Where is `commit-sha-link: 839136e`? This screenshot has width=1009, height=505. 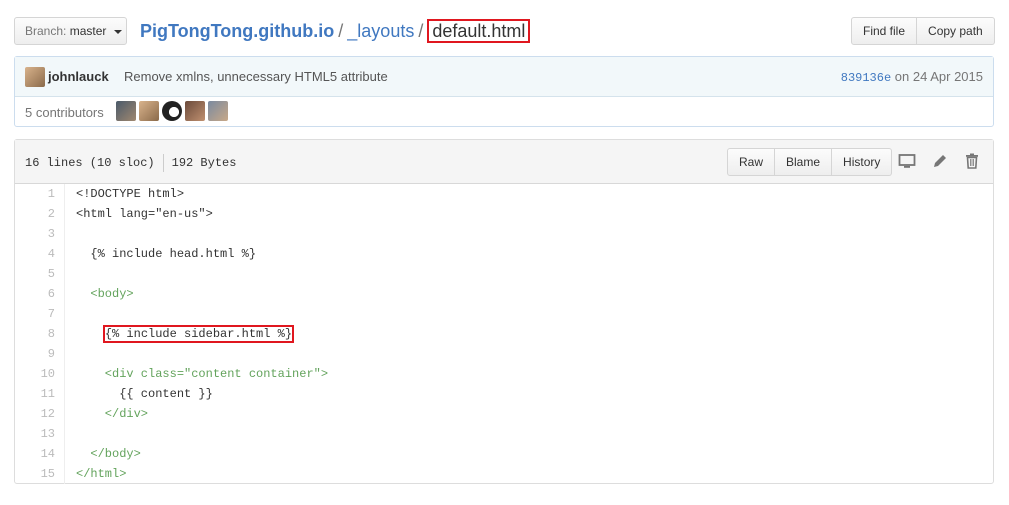
commit-sha-link: 839136e is located at coordinates (866, 78).